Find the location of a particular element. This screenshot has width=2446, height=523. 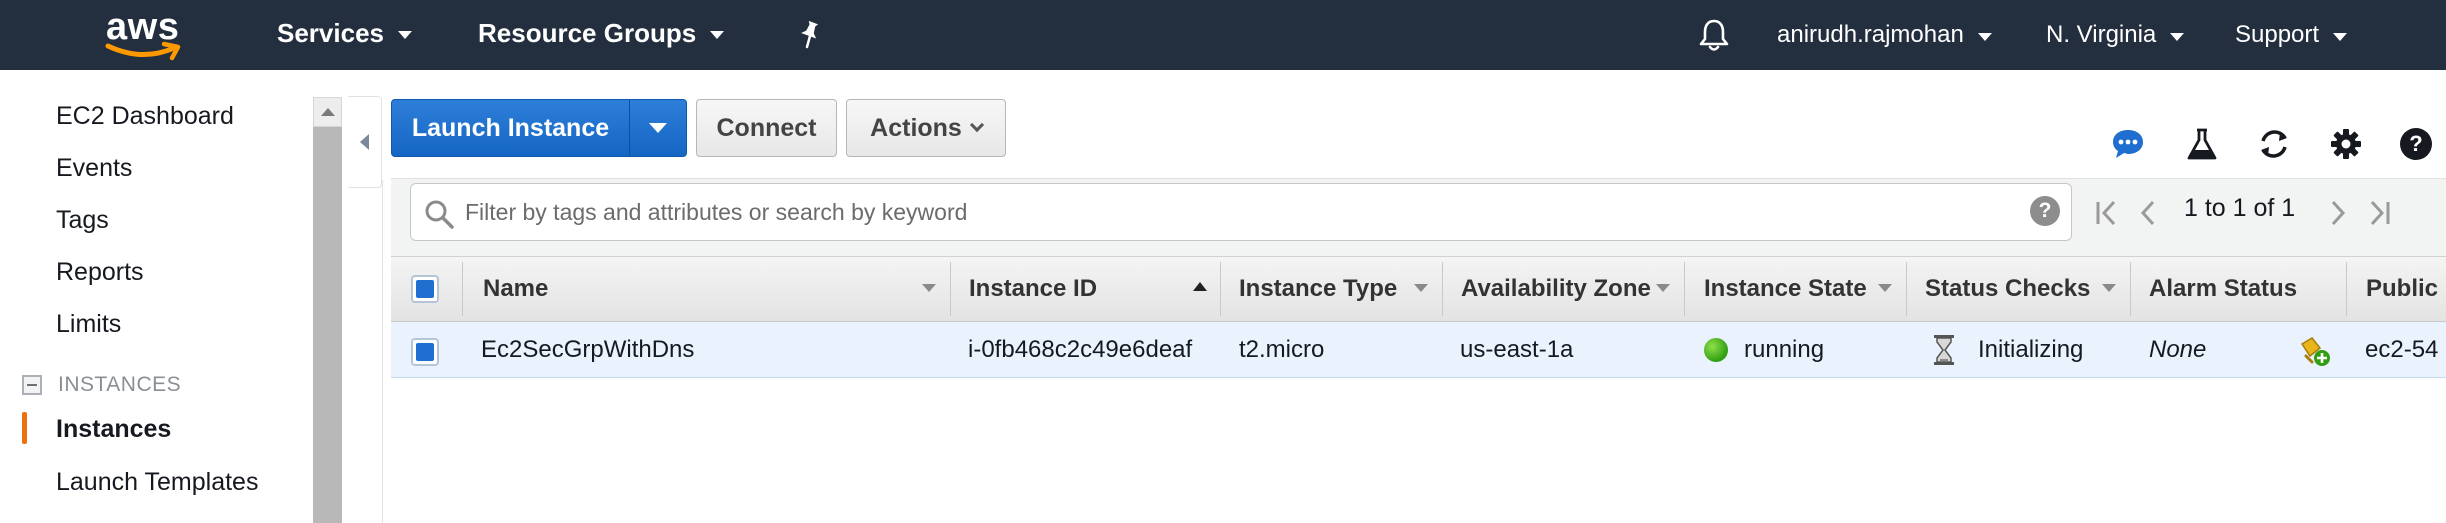

hourglass-icon is located at coordinates (1944, 350).